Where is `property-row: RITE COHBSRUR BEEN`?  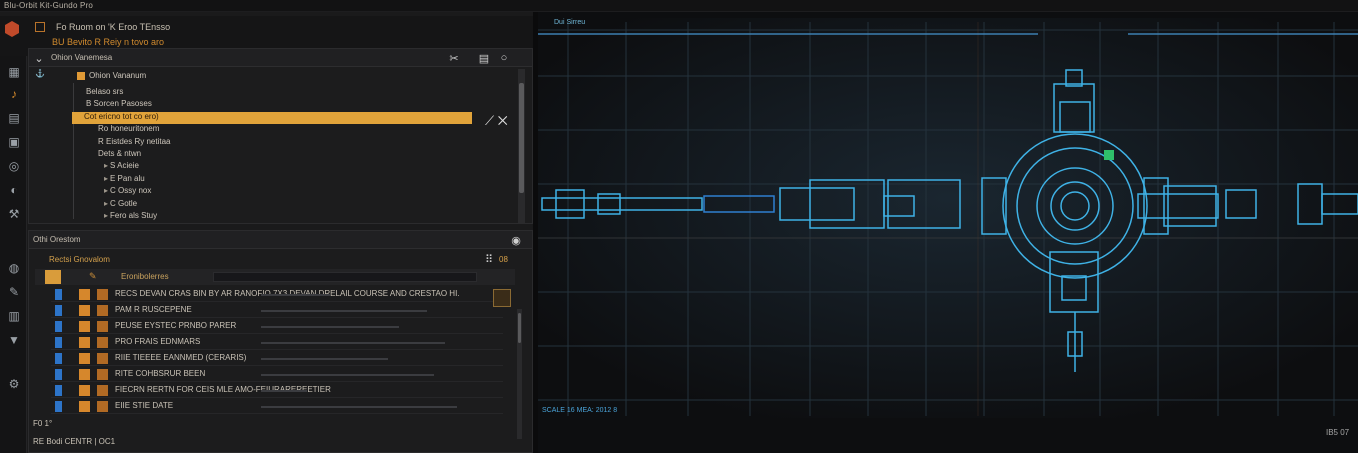
property-row: RITE COHBSRUR BEEN is located at coordinates (277, 374).